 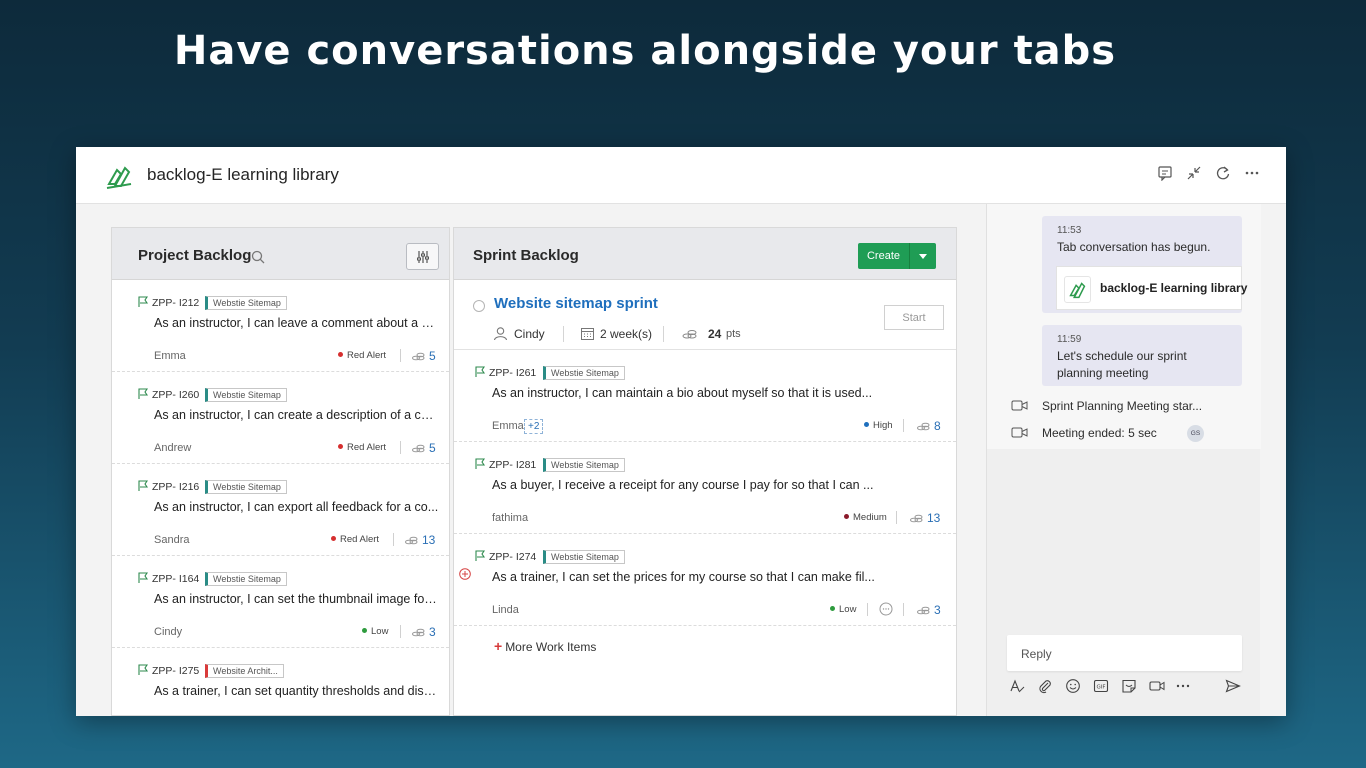 What do you see at coordinates (886, 609) in the screenshot?
I see `comment-icon` at bounding box center [886, 609].